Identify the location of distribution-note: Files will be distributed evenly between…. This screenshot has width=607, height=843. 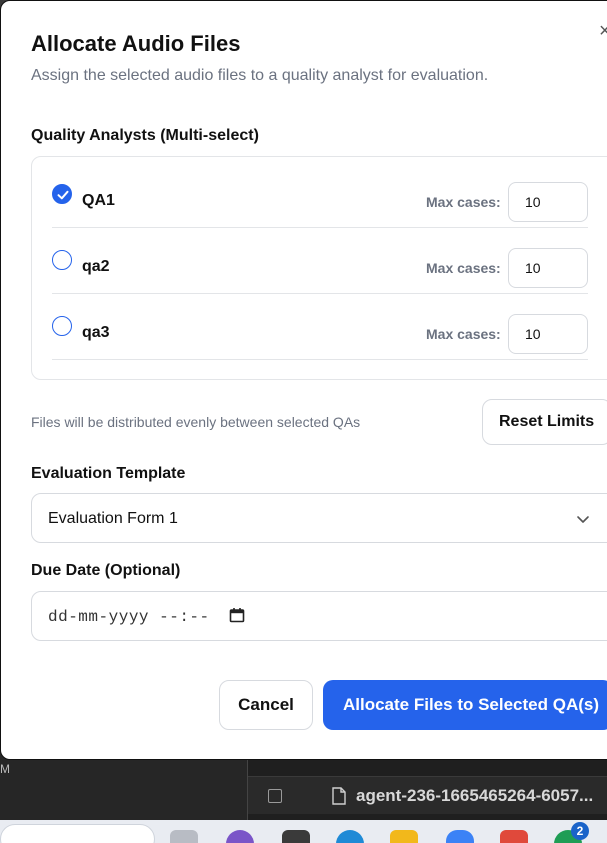
(196, 422).